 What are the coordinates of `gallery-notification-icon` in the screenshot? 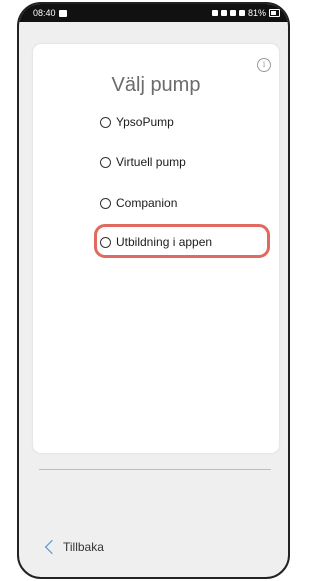 It's located at (62, 13).